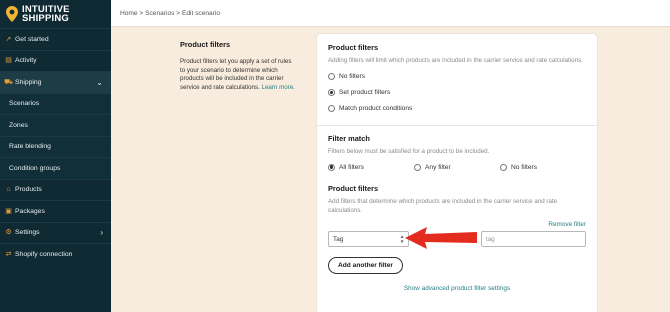 This screenshot has height=312, width=670. Describe the element at coordinates (28, 82) in the screenshot. I see `sidebar-item-label: Shipping` at that location.